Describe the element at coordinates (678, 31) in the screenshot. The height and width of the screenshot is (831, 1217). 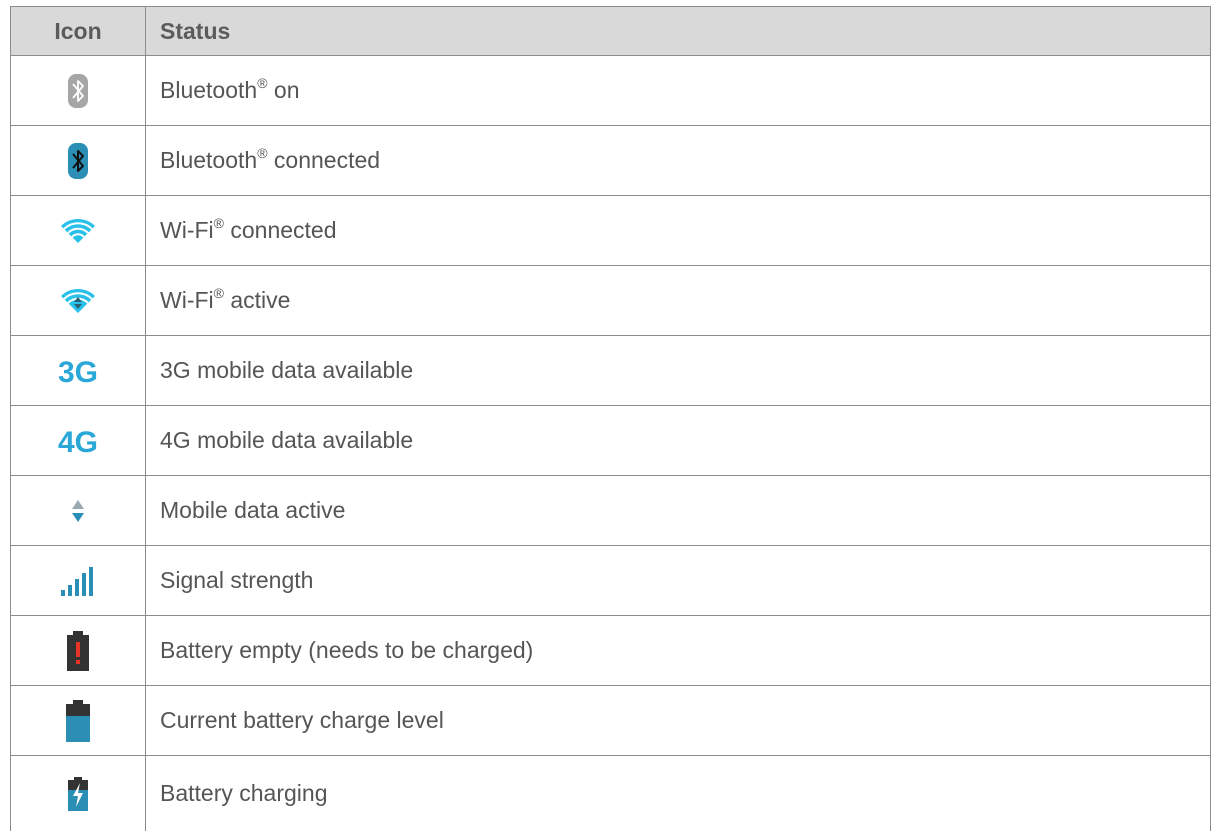
I see `header-status: Status` at that location.